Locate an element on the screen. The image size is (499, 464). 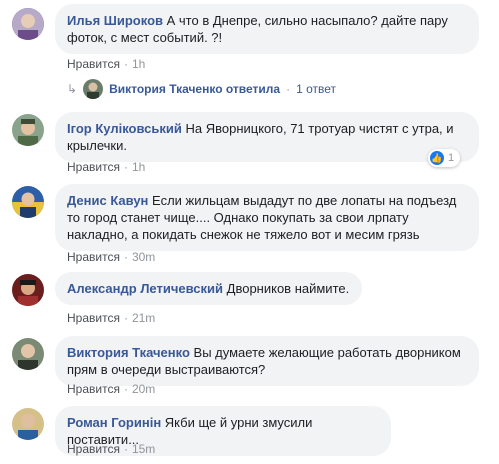
comment-author: Александр Летичевский is located at coordinates (145, 288).